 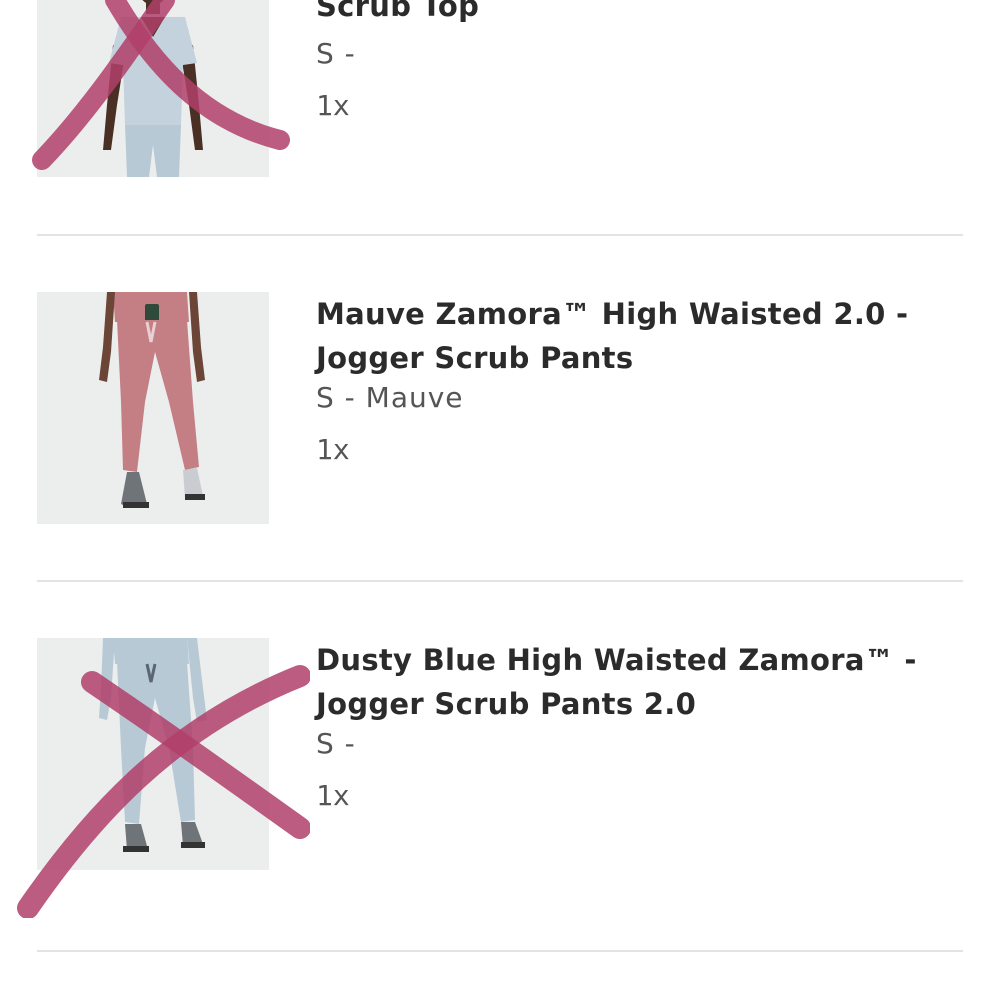 I want to click on product-image-scrub-top, so click(x=153, y=88).